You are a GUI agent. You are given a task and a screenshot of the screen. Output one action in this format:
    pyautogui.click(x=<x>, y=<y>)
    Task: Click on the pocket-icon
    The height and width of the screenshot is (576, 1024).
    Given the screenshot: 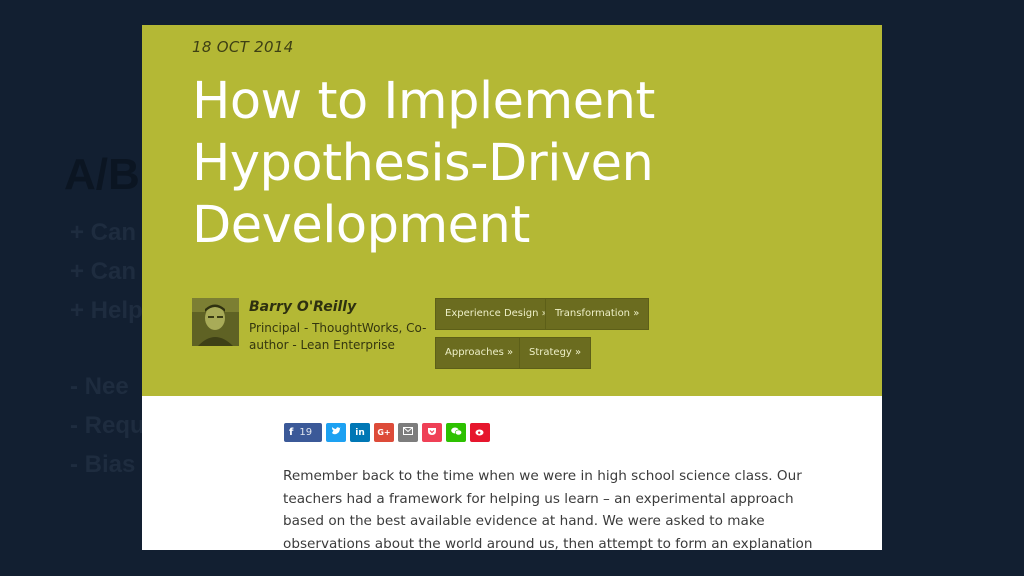 What is the action you would take?
    pyautogui.click(x=432, y=433)
    